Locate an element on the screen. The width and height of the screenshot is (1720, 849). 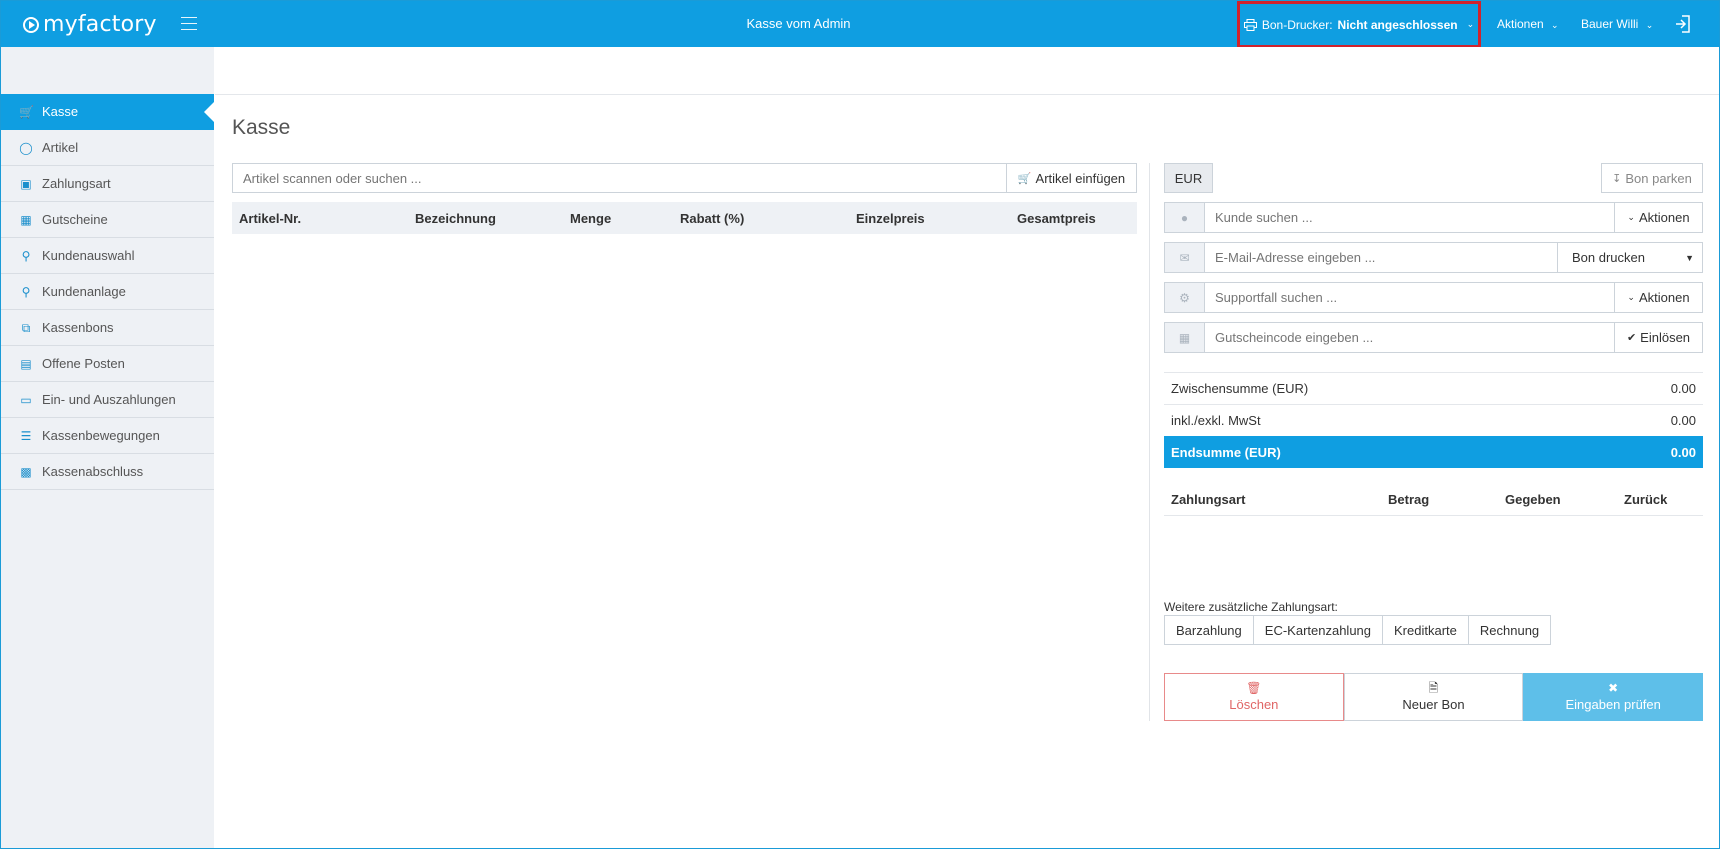
payment-type-button: Kreditkarte is located at coordinates (1425, 630).